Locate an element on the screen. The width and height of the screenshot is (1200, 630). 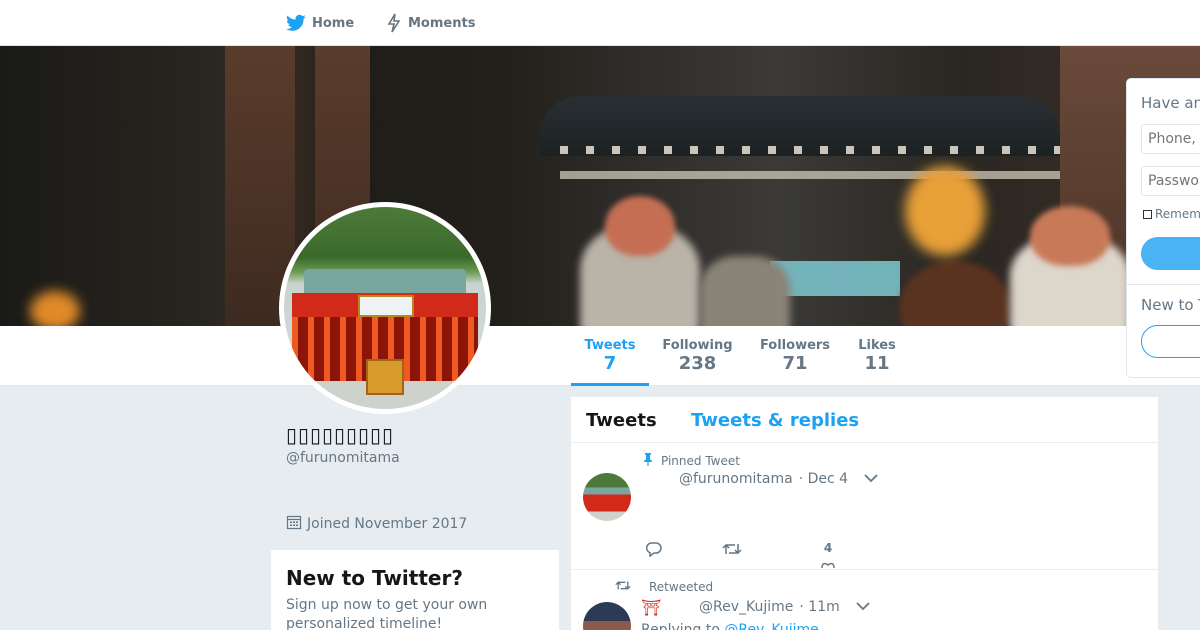
tweet-timestamp: · 11m is located at coordinates (819, 607).